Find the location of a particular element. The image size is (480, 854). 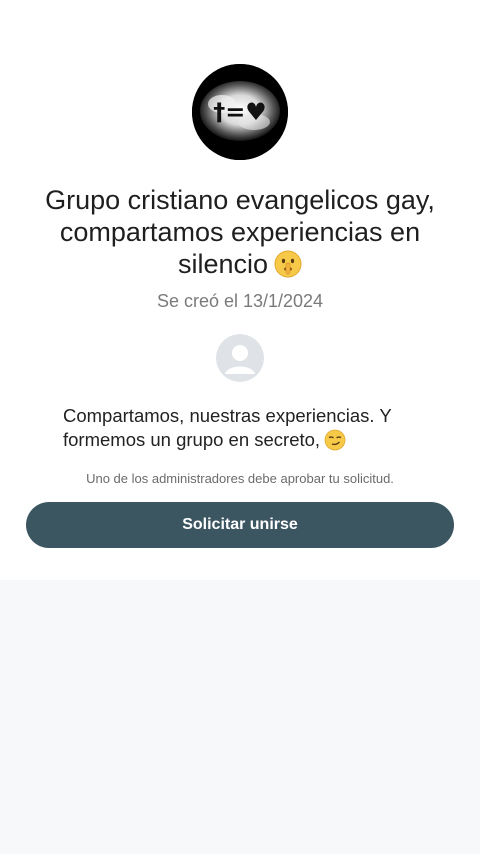

group-avatar: †=♥ is located at coordinates (240, 112).